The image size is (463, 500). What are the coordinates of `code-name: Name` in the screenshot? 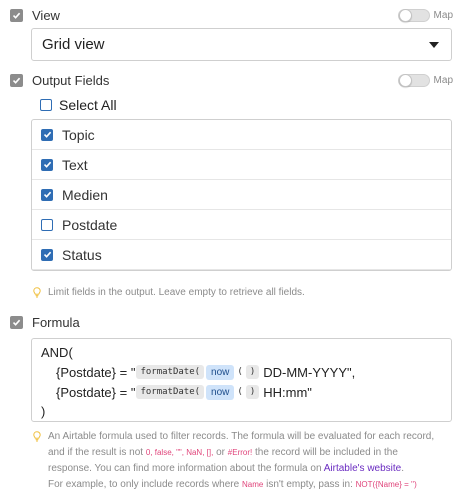 It's located at (252, 484).